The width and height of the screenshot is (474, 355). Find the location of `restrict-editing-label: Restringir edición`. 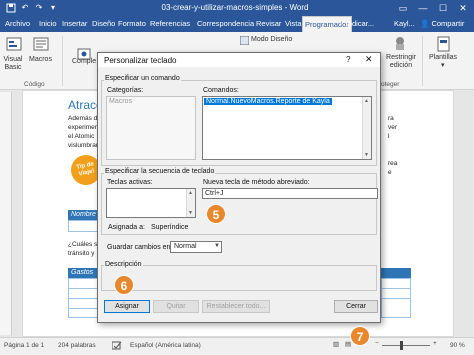

restrict-editing-label: Restringir edición is located at coordinates (401, 62).